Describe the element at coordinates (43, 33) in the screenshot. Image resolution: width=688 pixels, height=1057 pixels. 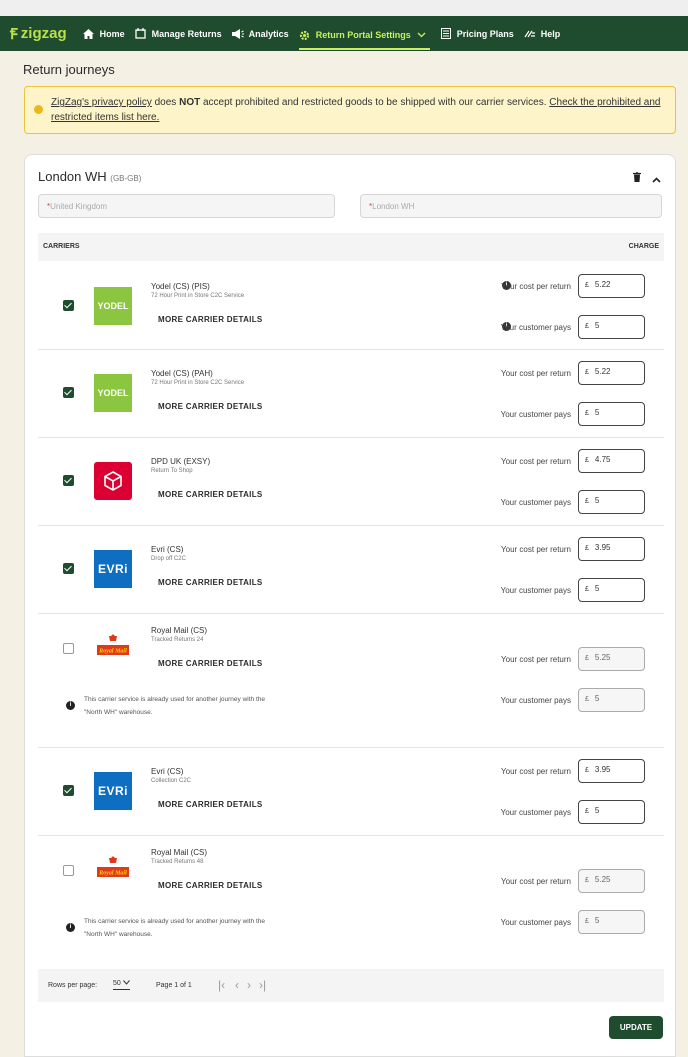
I see `logo-text: zigzag` at that location.